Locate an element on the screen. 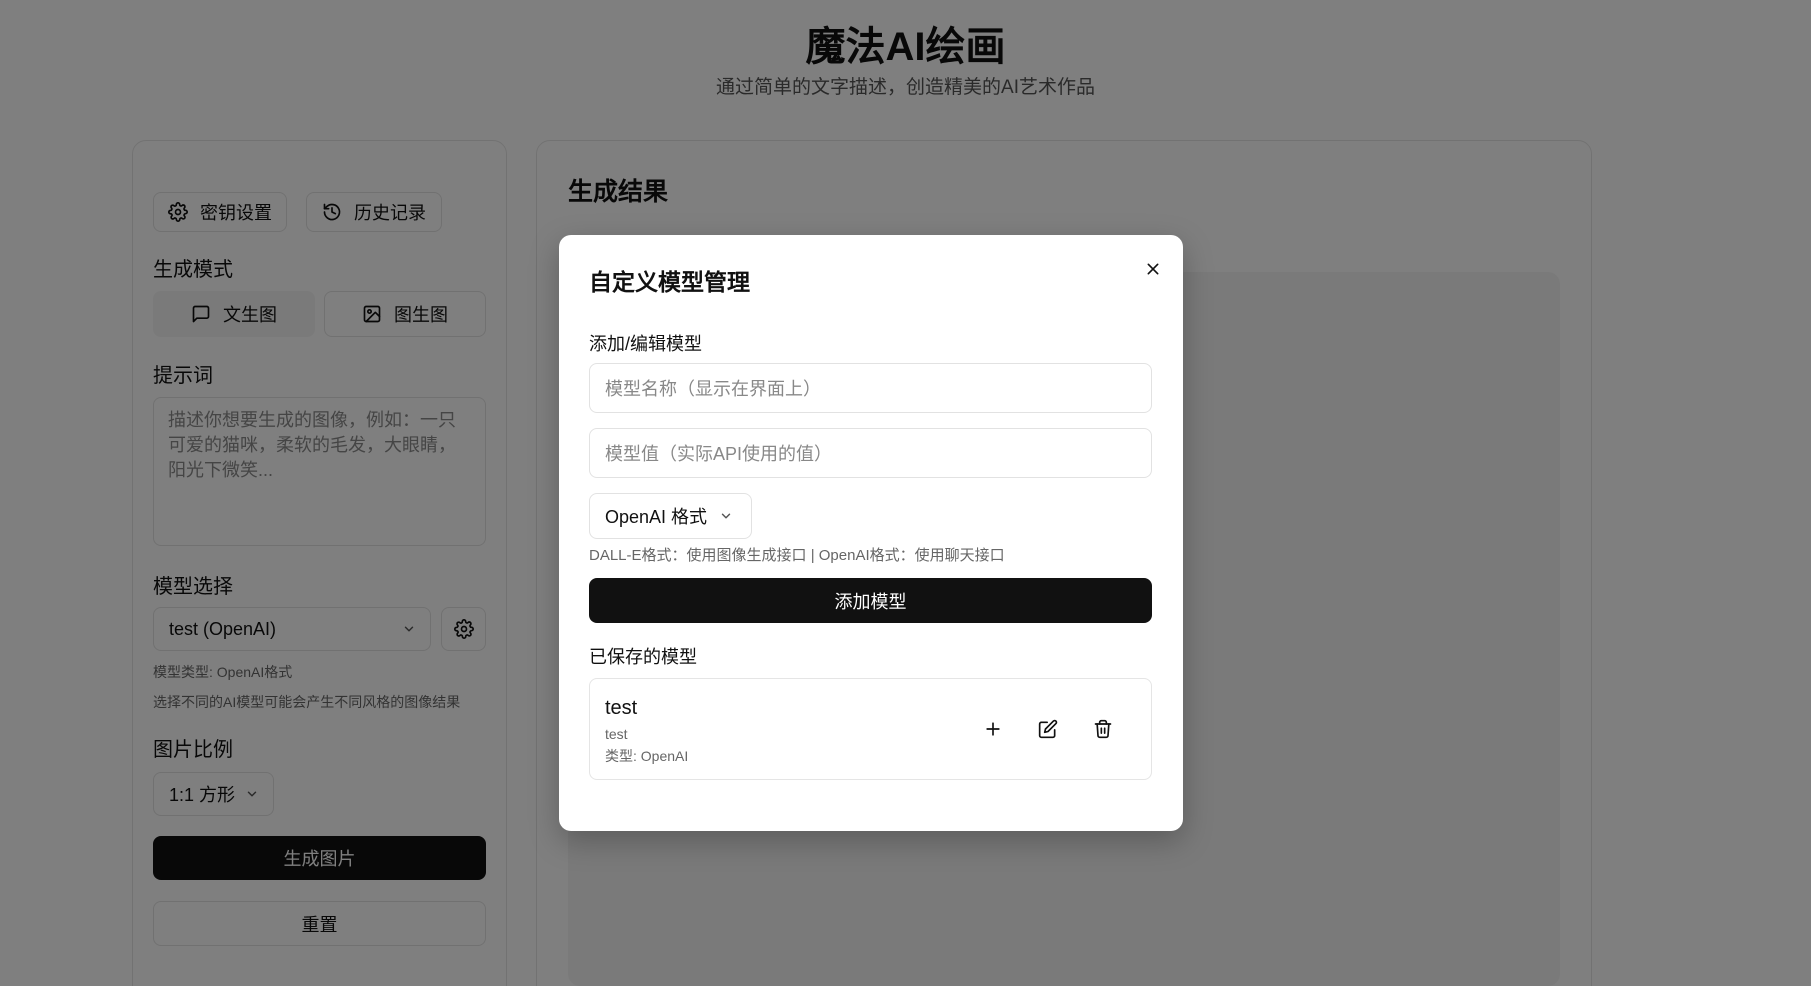 Image resolution: width=1811 pixels, height=986 pixels. format-select: OpenAI 格式 is located at coordinates (670, 516).